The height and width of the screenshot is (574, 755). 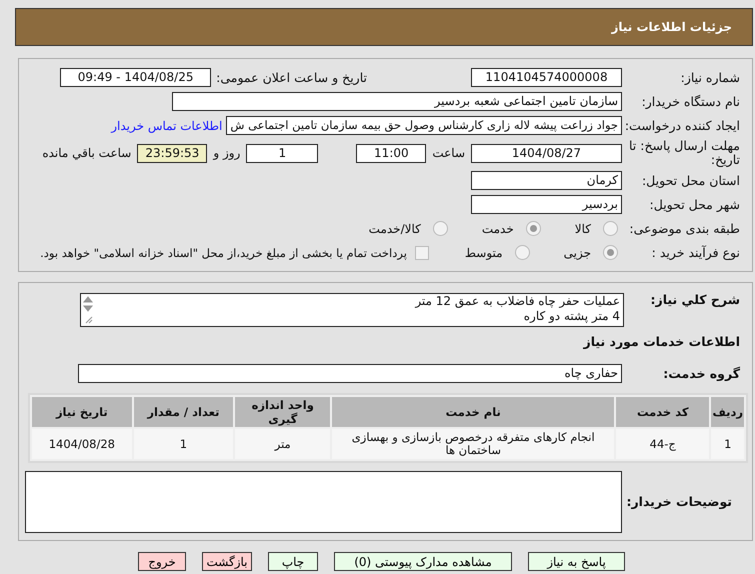 What do you see at coordinates (695, 253) in the screenshot?
I see `field-label: نوع فرآیند خرید :` at bounding box center [695, 253].